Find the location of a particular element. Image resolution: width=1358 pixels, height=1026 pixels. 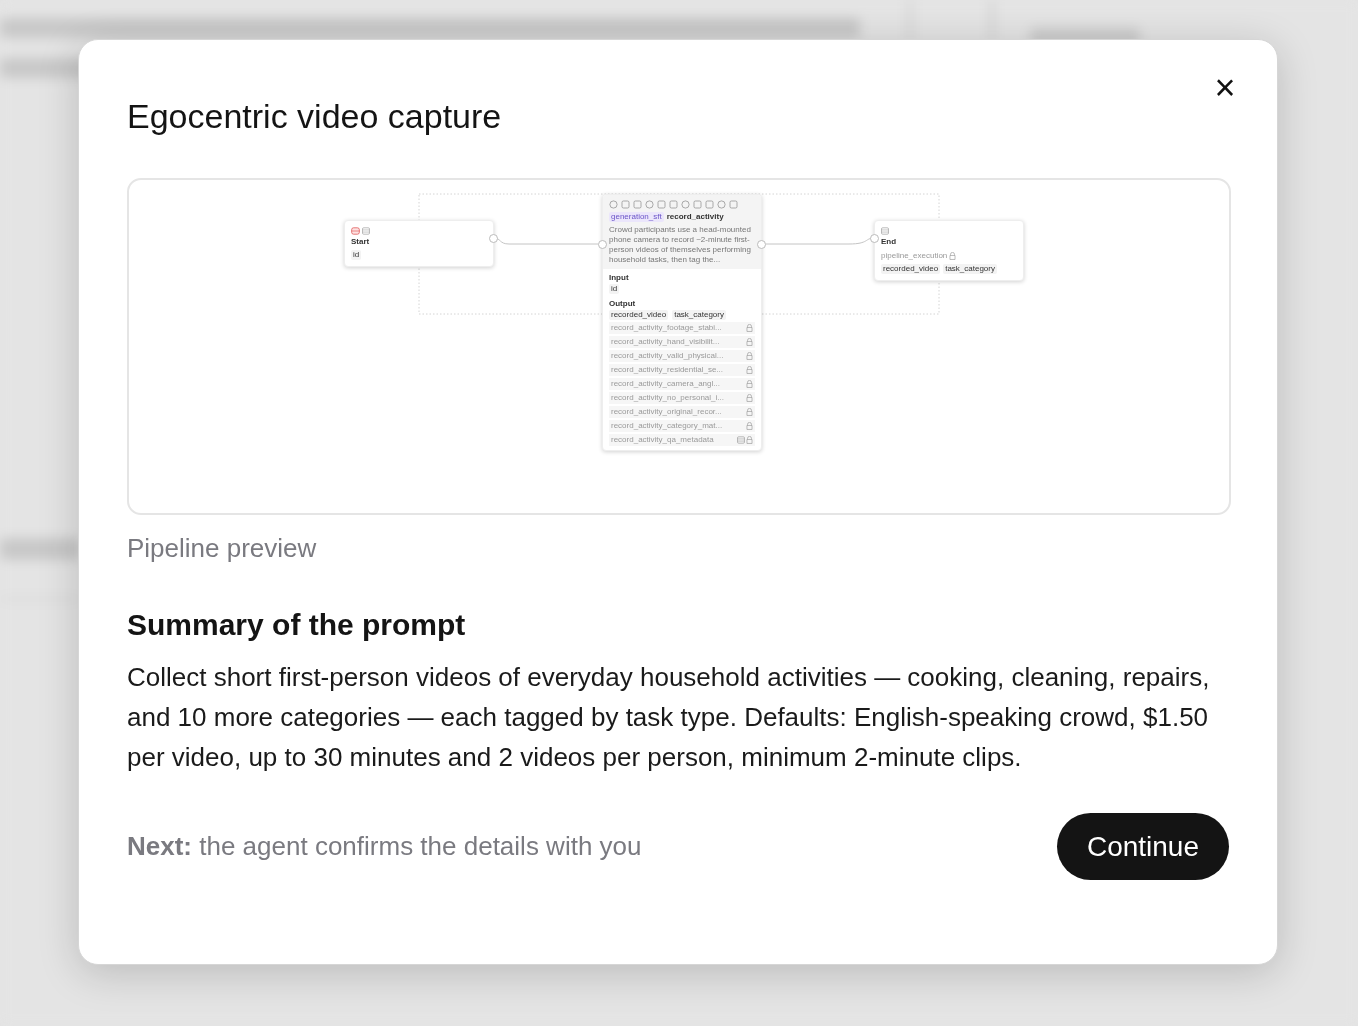

section-label: Output is located at coordinates (623, 304).